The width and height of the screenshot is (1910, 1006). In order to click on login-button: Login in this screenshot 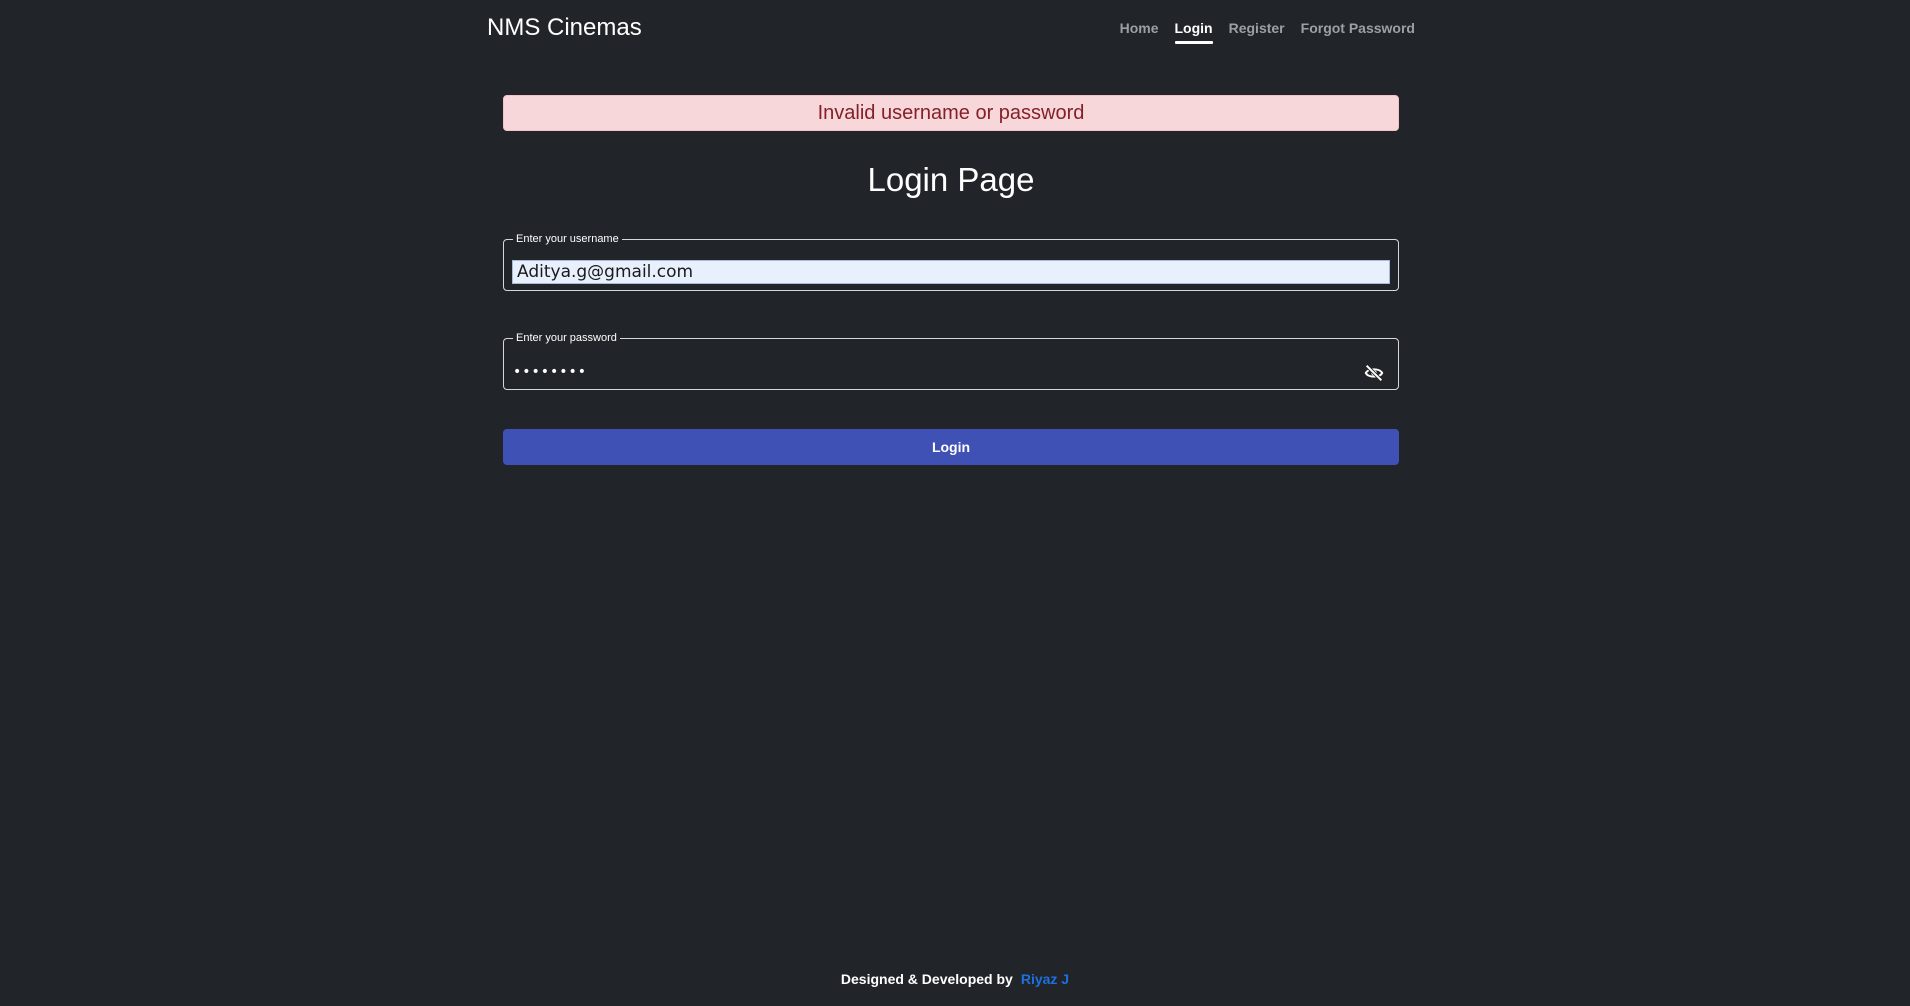, I will do `click(951, 447)`.